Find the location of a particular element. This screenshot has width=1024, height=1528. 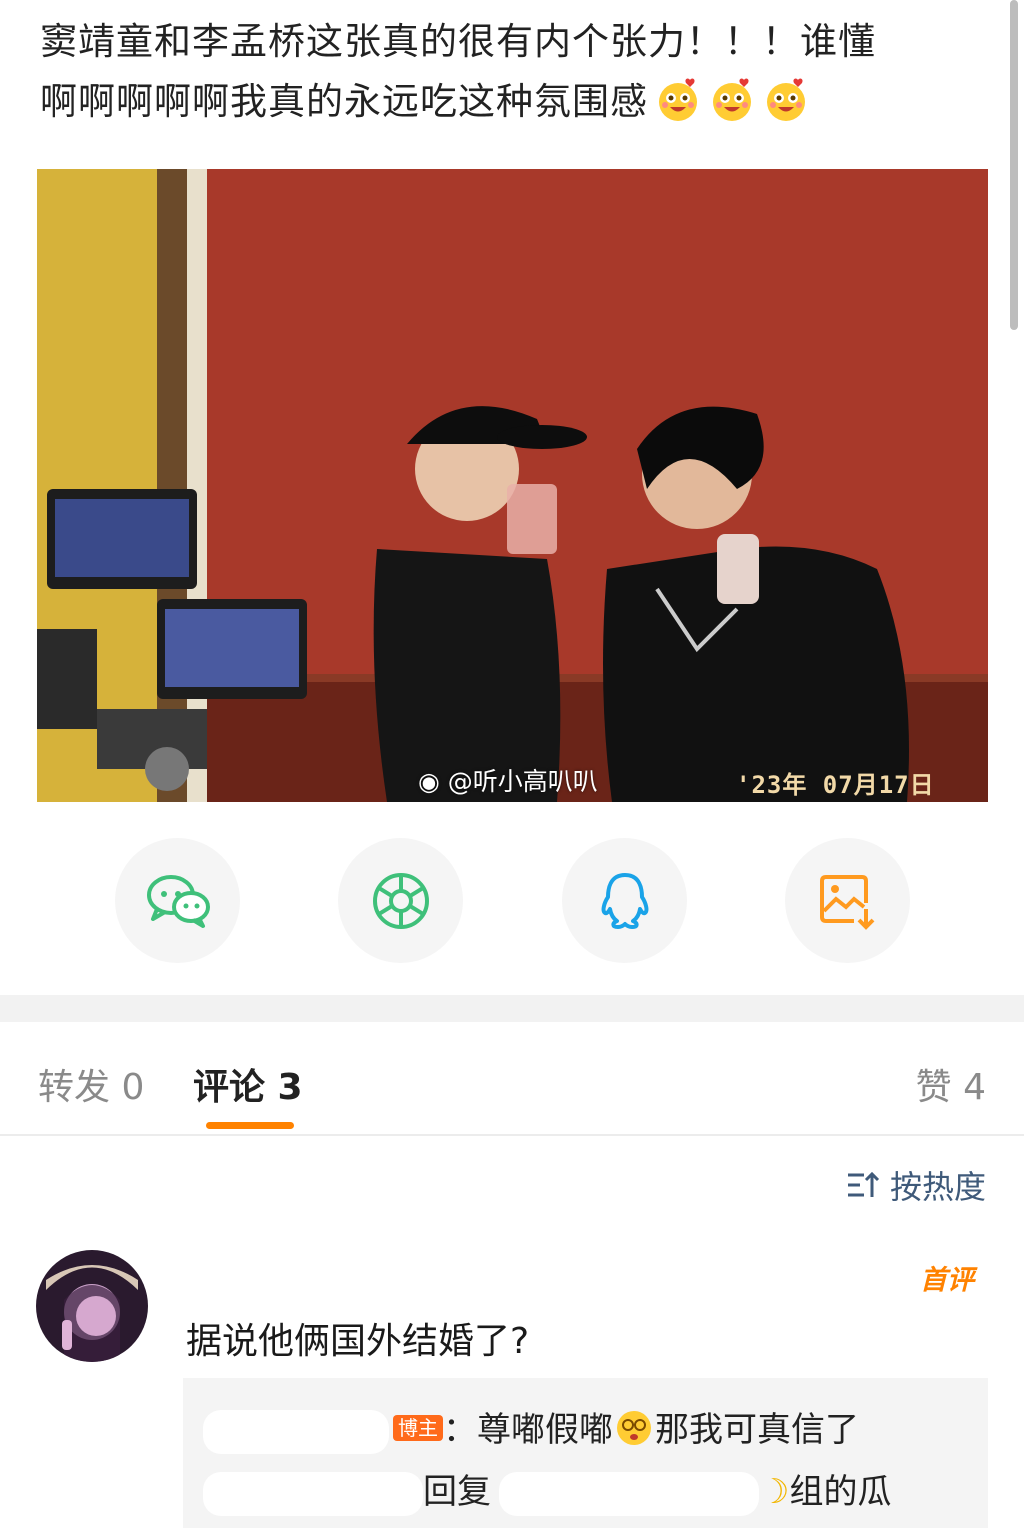

reply-1-tail: 那我可真信了 is located at coordinates (757, 1430).